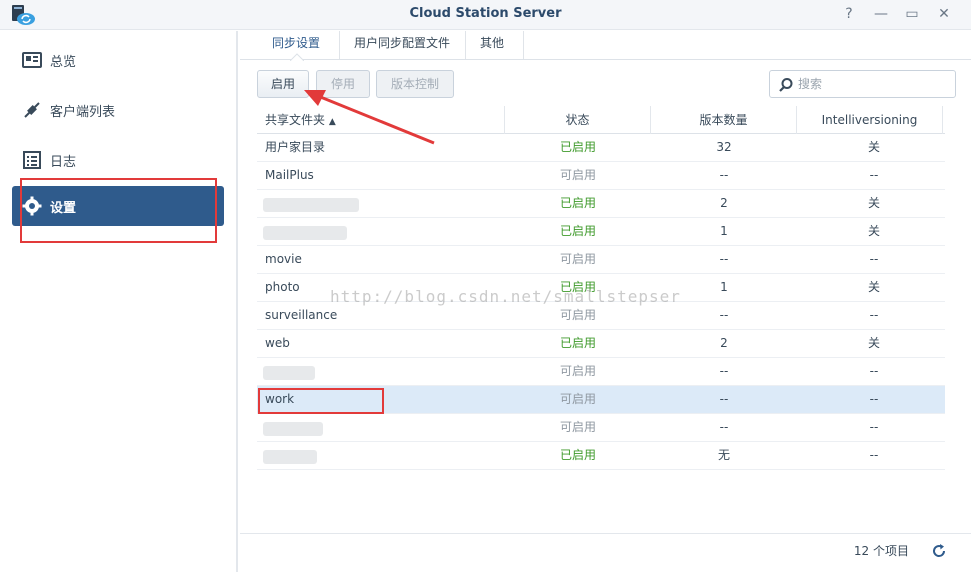 The image size is (971, 572). I want to click on table-row: 已启用 无 --, so click(601, 456).